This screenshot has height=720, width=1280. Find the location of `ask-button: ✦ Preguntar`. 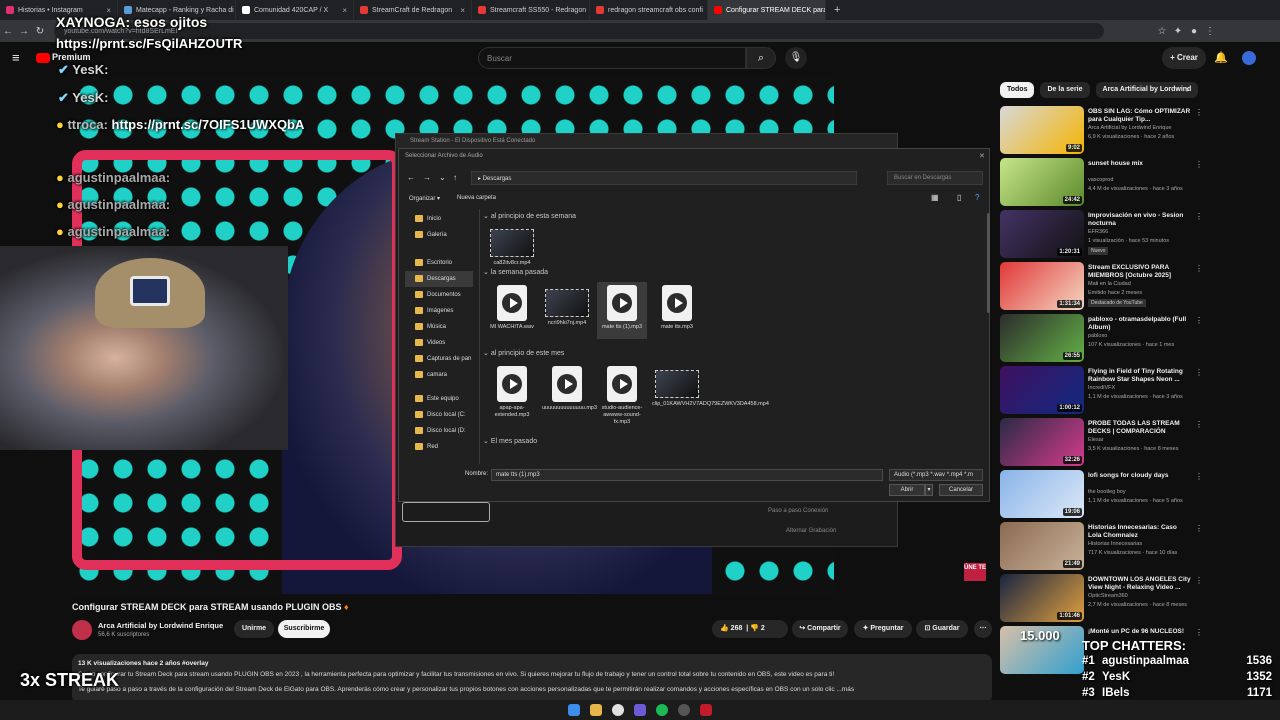

ask-button: ✦ Preguntar is located at coordinates (883, 629).